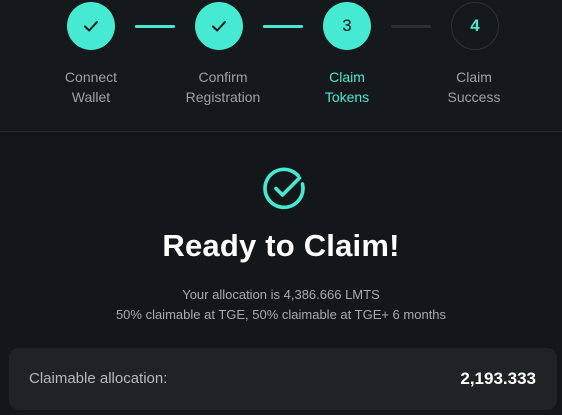 This screenshot has height=415, width=562. What do you see at coordinates (281, 245) in the screenshot?
I see `page-title: Ready to Claim!` at bounding box center [281, 245].